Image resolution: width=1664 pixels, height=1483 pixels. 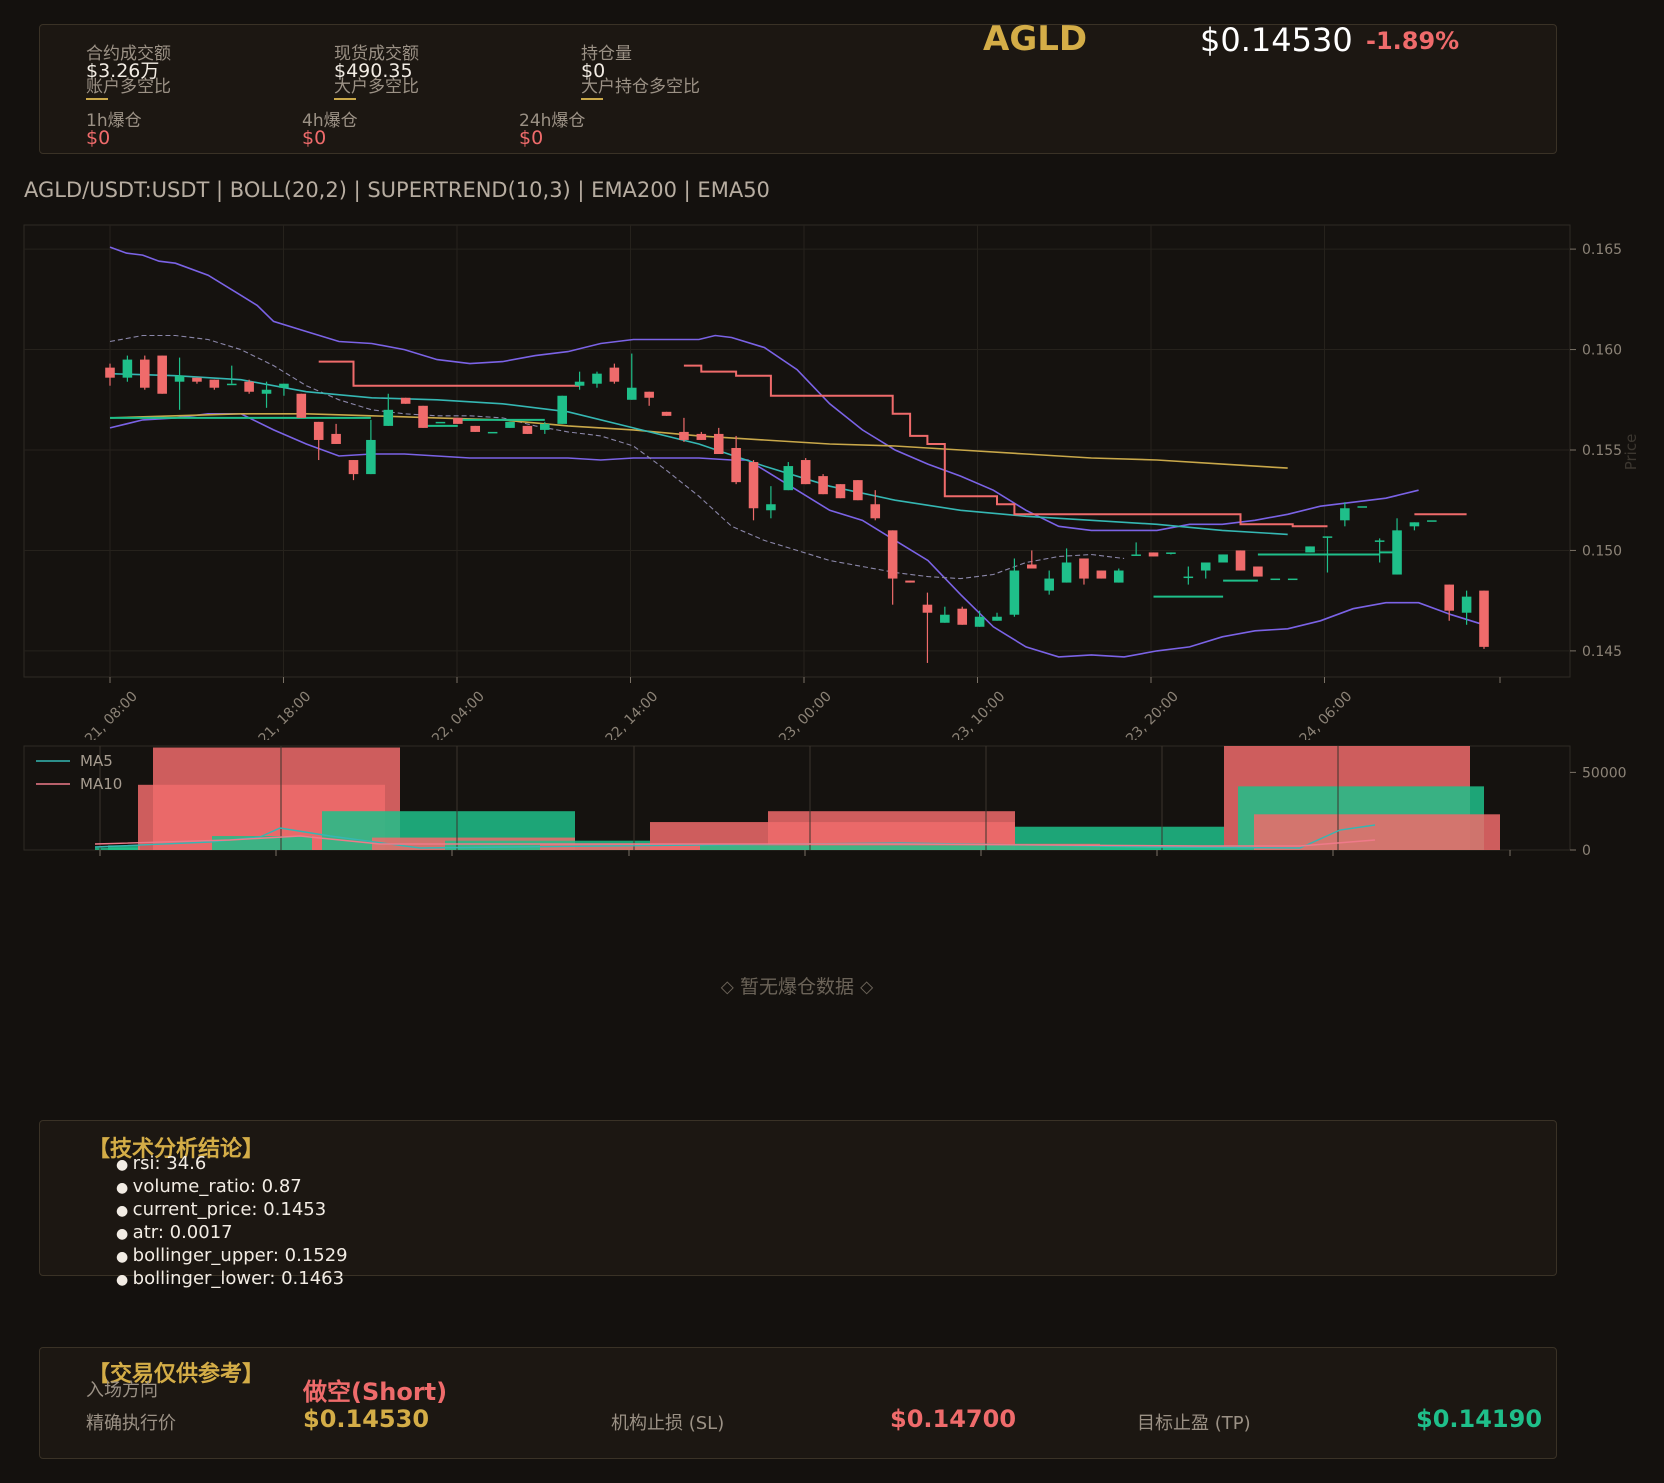 I want to click on list-item: volume_ratio: 0.87, so click(x=232, y=1187).